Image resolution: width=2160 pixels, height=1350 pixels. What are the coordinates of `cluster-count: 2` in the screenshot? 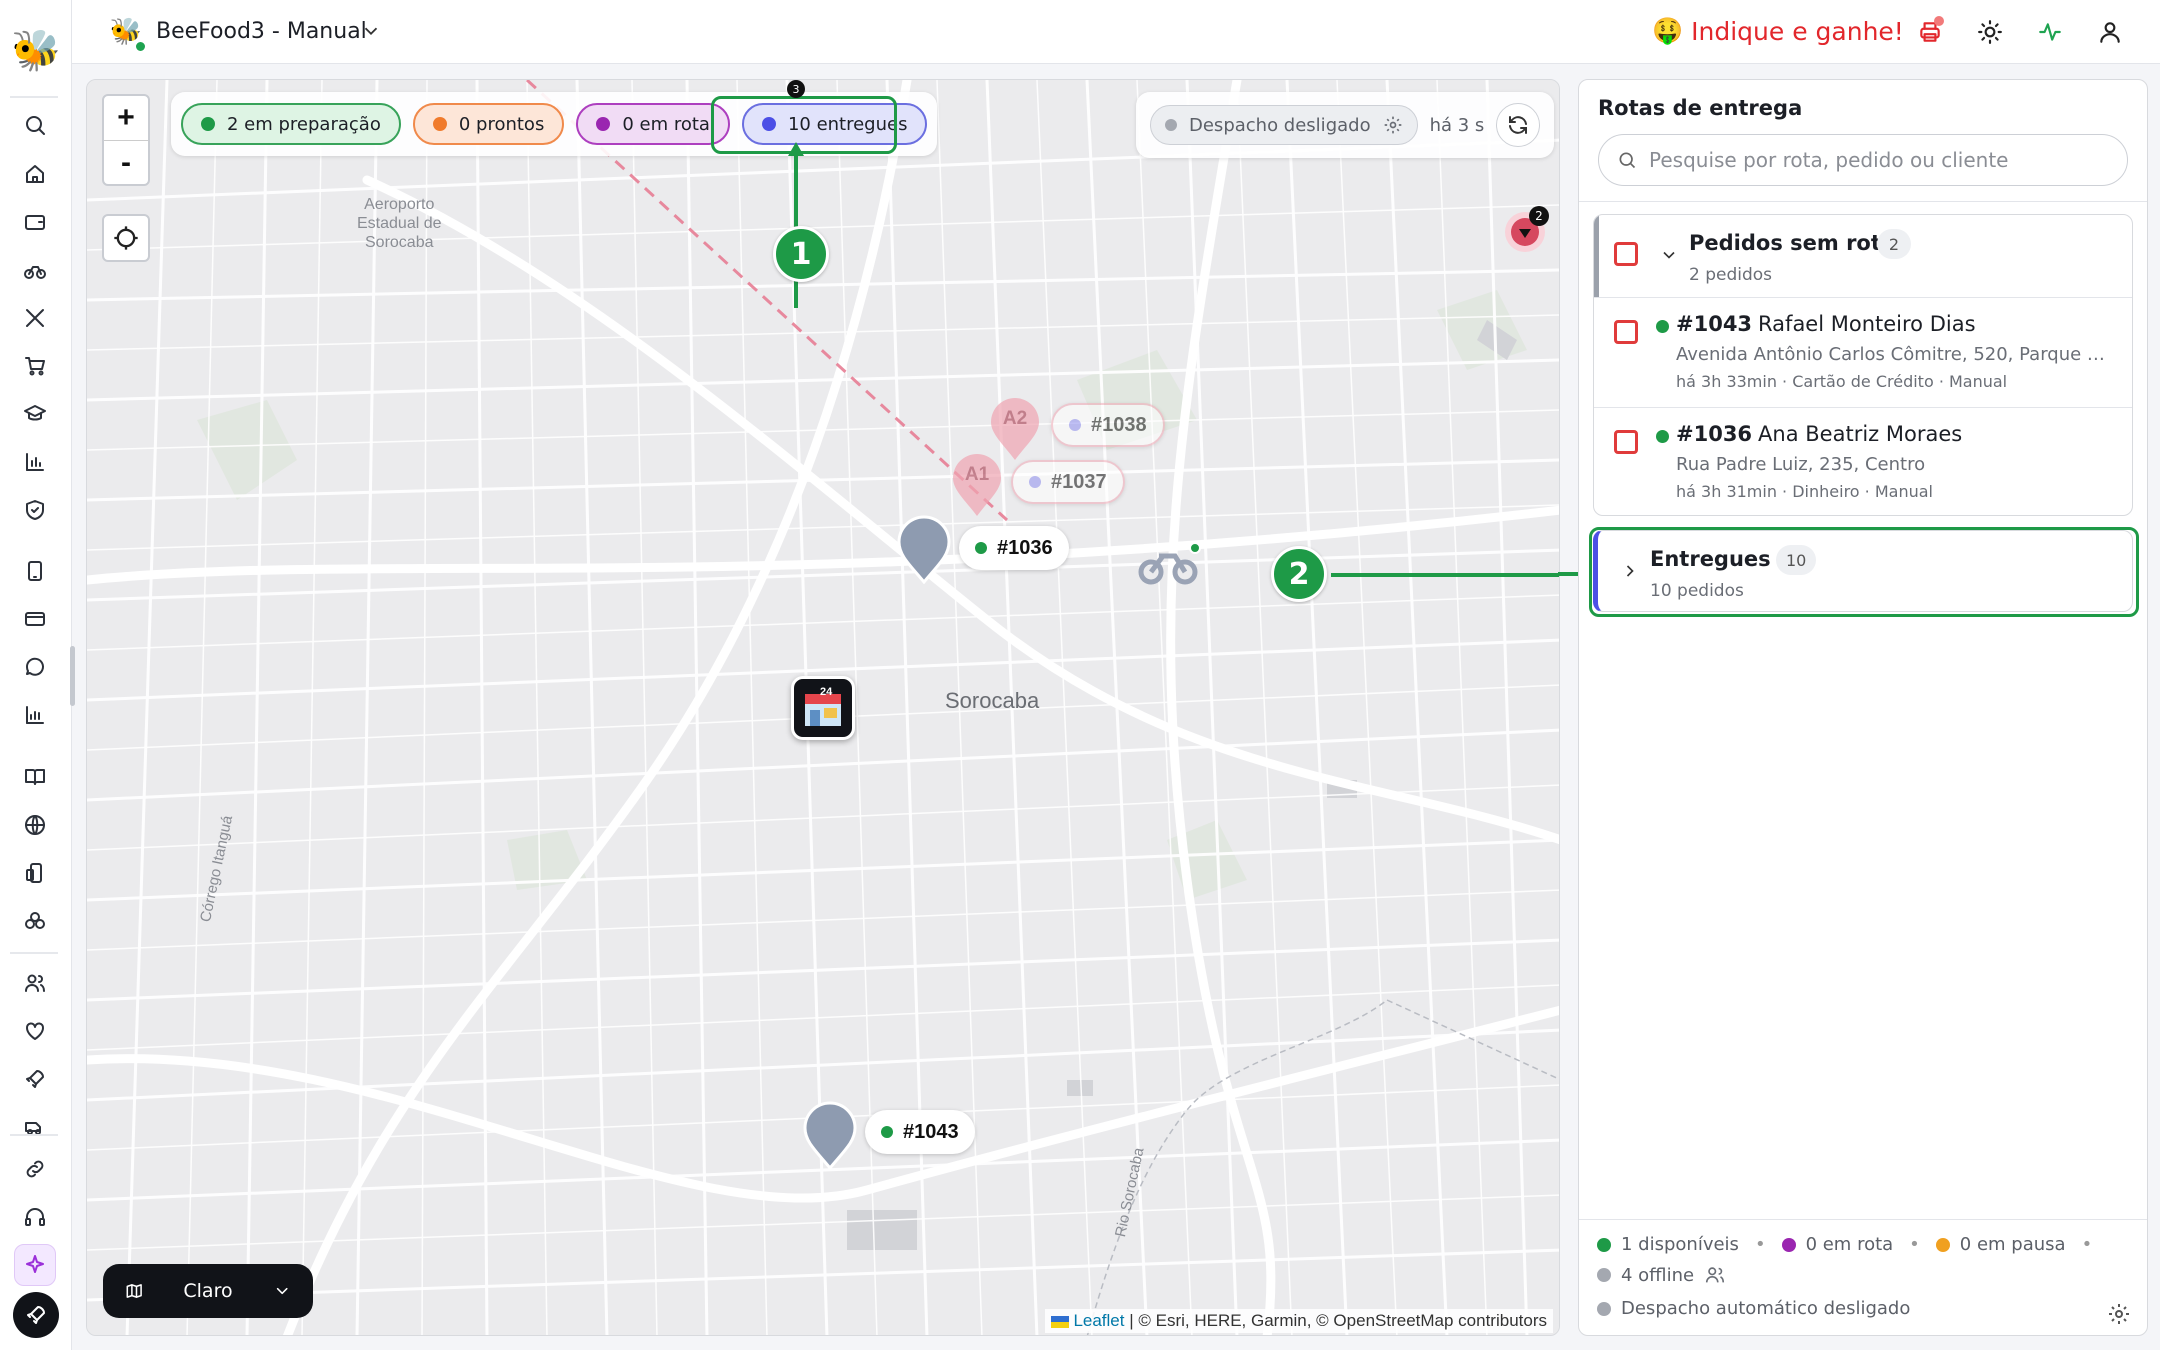 It's located at (1539, 216).